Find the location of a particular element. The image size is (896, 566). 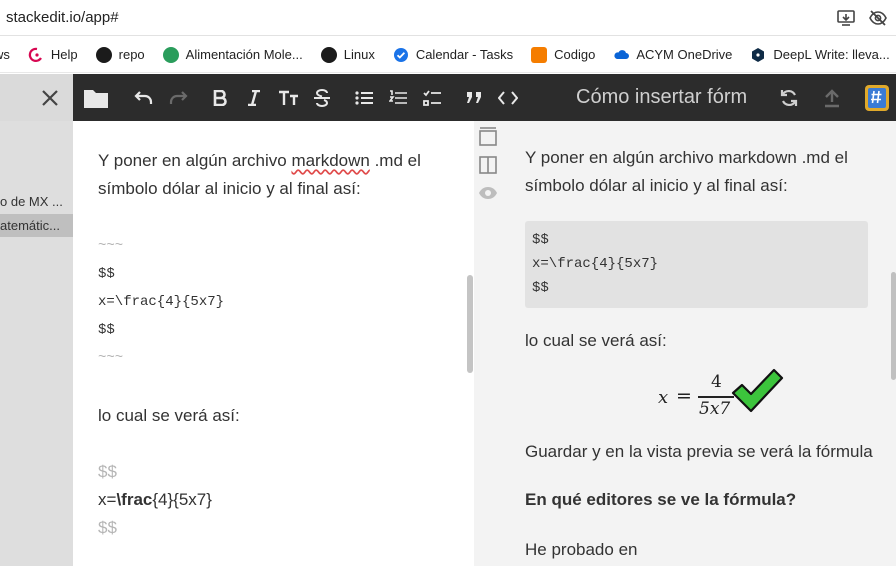

formula-numerator: 4 is located at coordinates (716, 382).